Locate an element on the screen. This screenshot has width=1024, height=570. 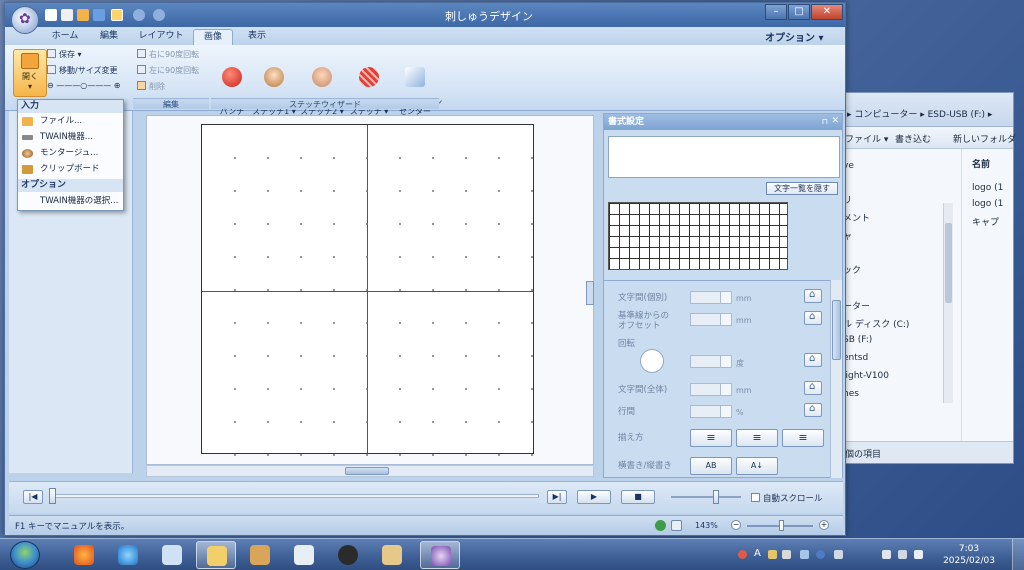
canvas-horizontal-scrollbar is located at coordinates (370, 471).